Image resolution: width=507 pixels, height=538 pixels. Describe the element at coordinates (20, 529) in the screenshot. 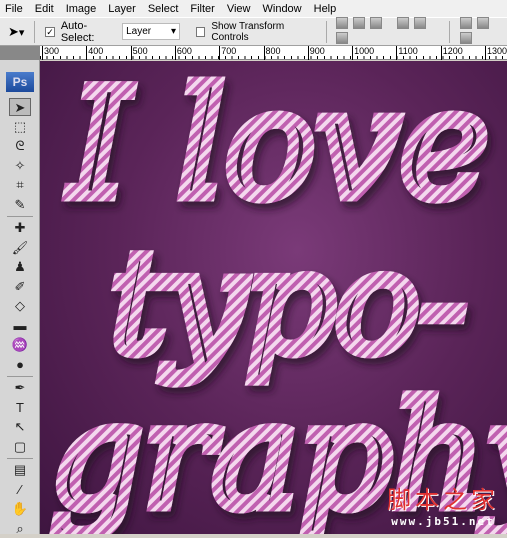

I see `zoom-tool-icon: ⌕` at that location.